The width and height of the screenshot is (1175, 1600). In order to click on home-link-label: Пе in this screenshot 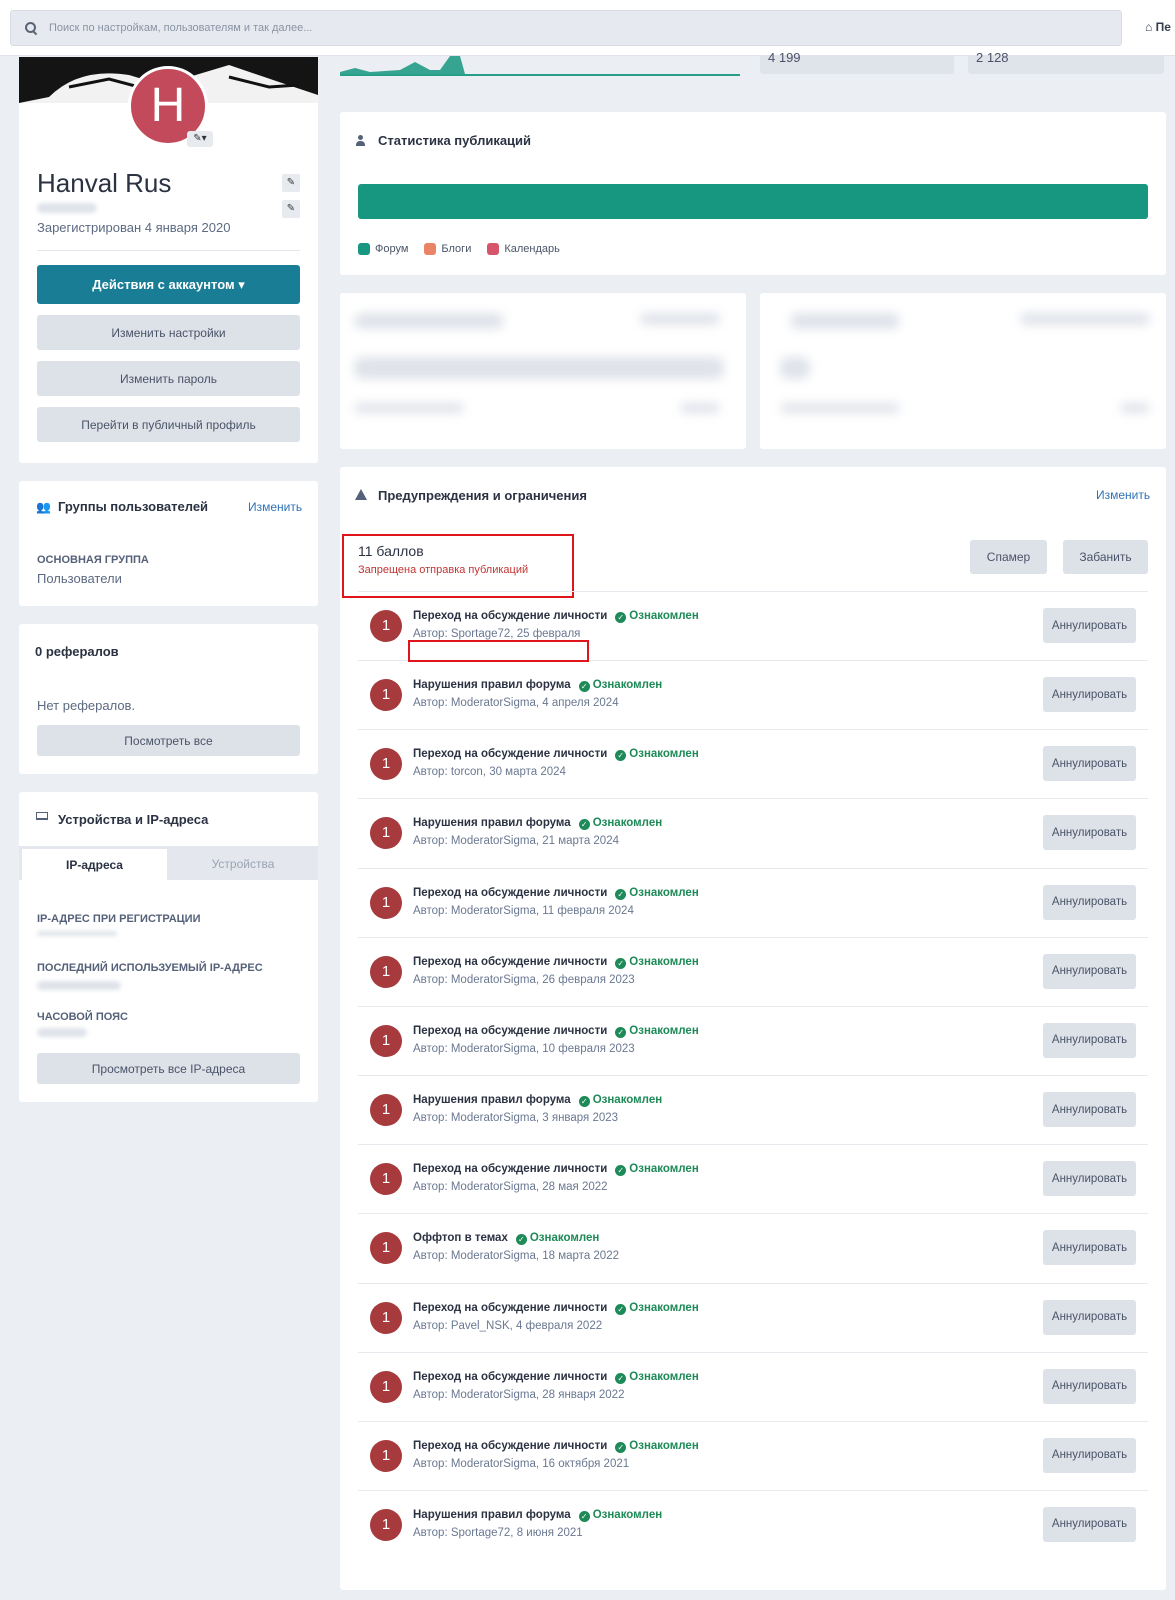, I will do `click(1163, 27)`.